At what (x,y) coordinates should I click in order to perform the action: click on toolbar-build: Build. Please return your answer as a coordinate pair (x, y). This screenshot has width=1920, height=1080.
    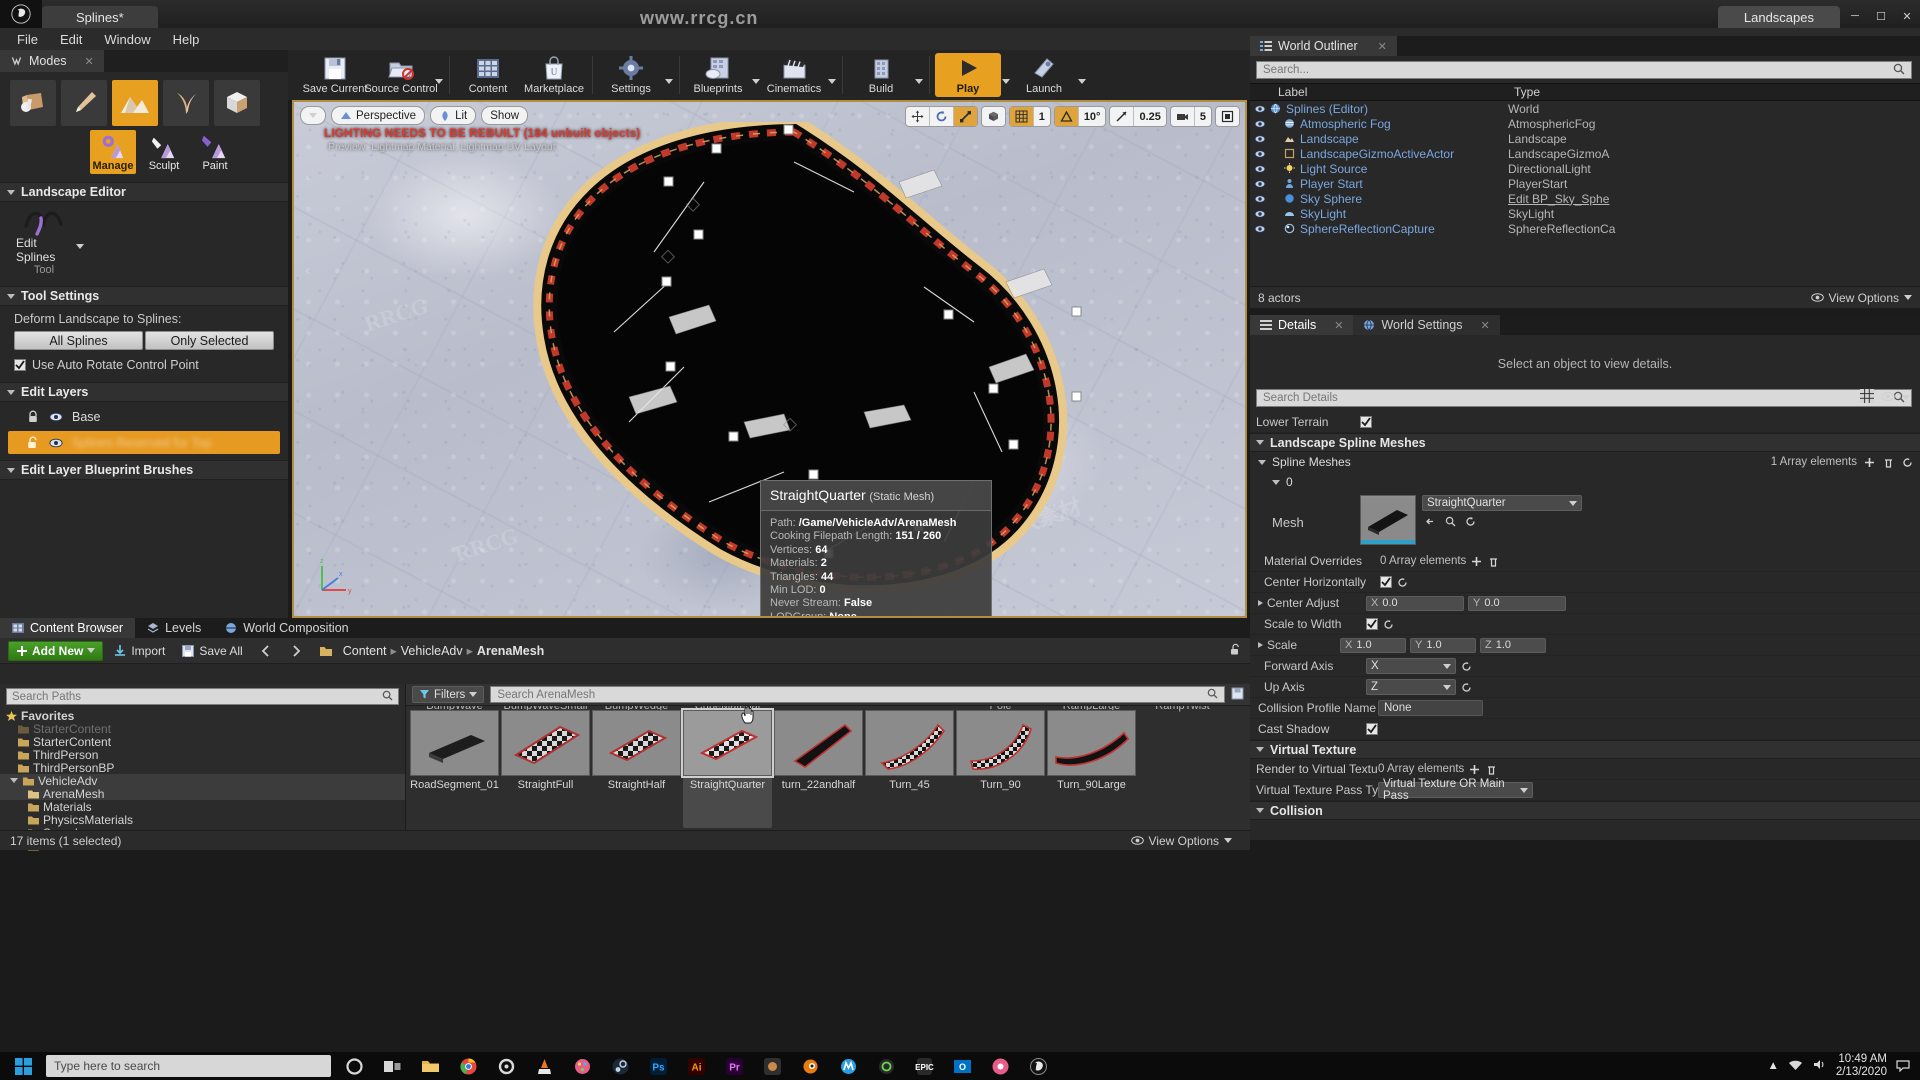
    Looking at the image, I should click on (881, 75).